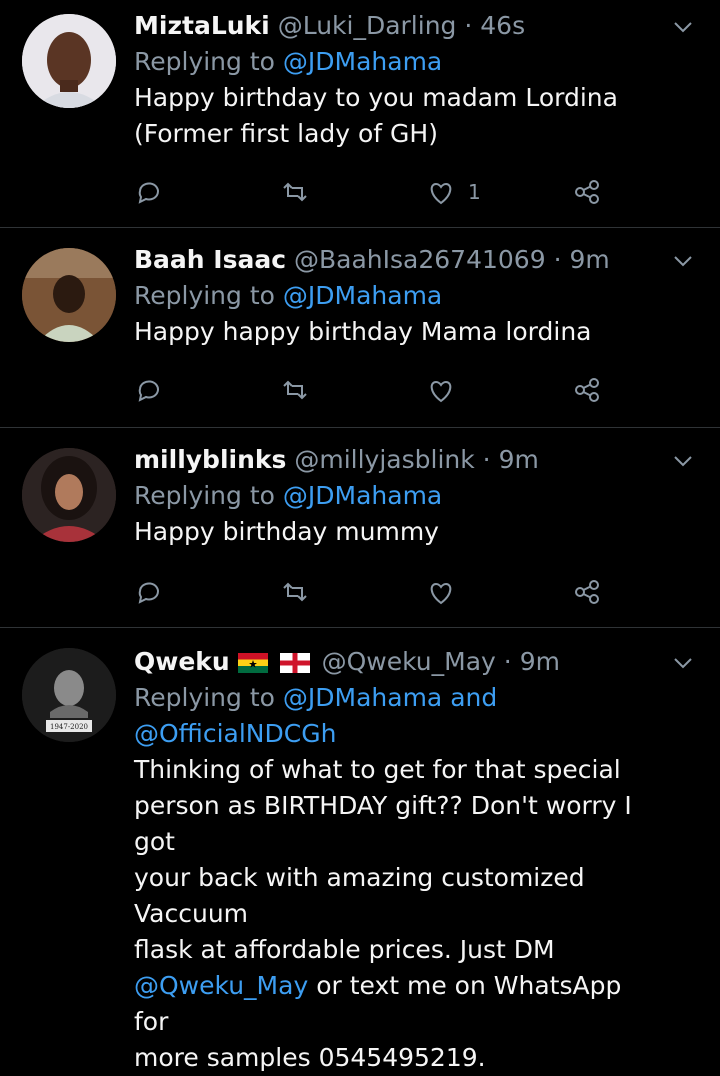 The image size is (720, 1076). I want to click on tweet-header: MiztaLuki @Luki_Darling · 46s, so click(397, 26).